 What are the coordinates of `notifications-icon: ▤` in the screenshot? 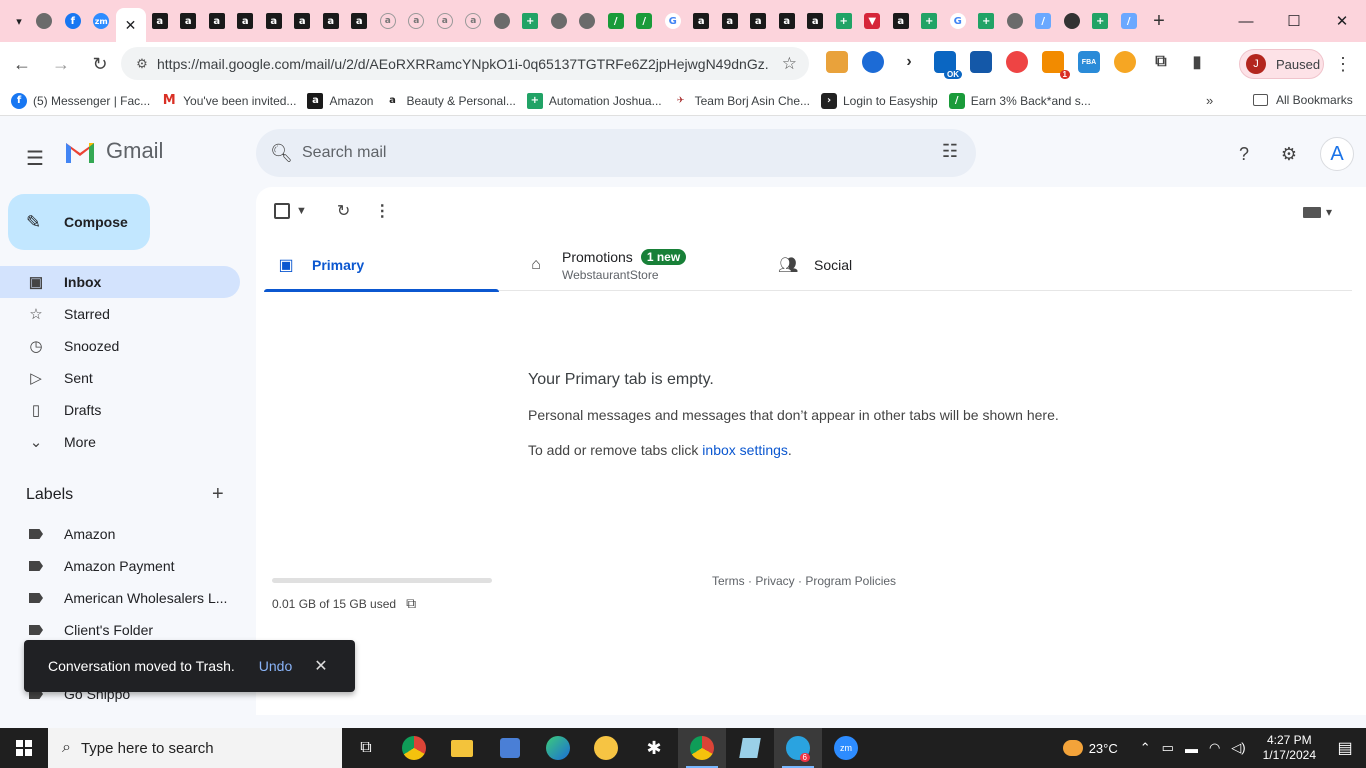 It's located at (1345, 748).